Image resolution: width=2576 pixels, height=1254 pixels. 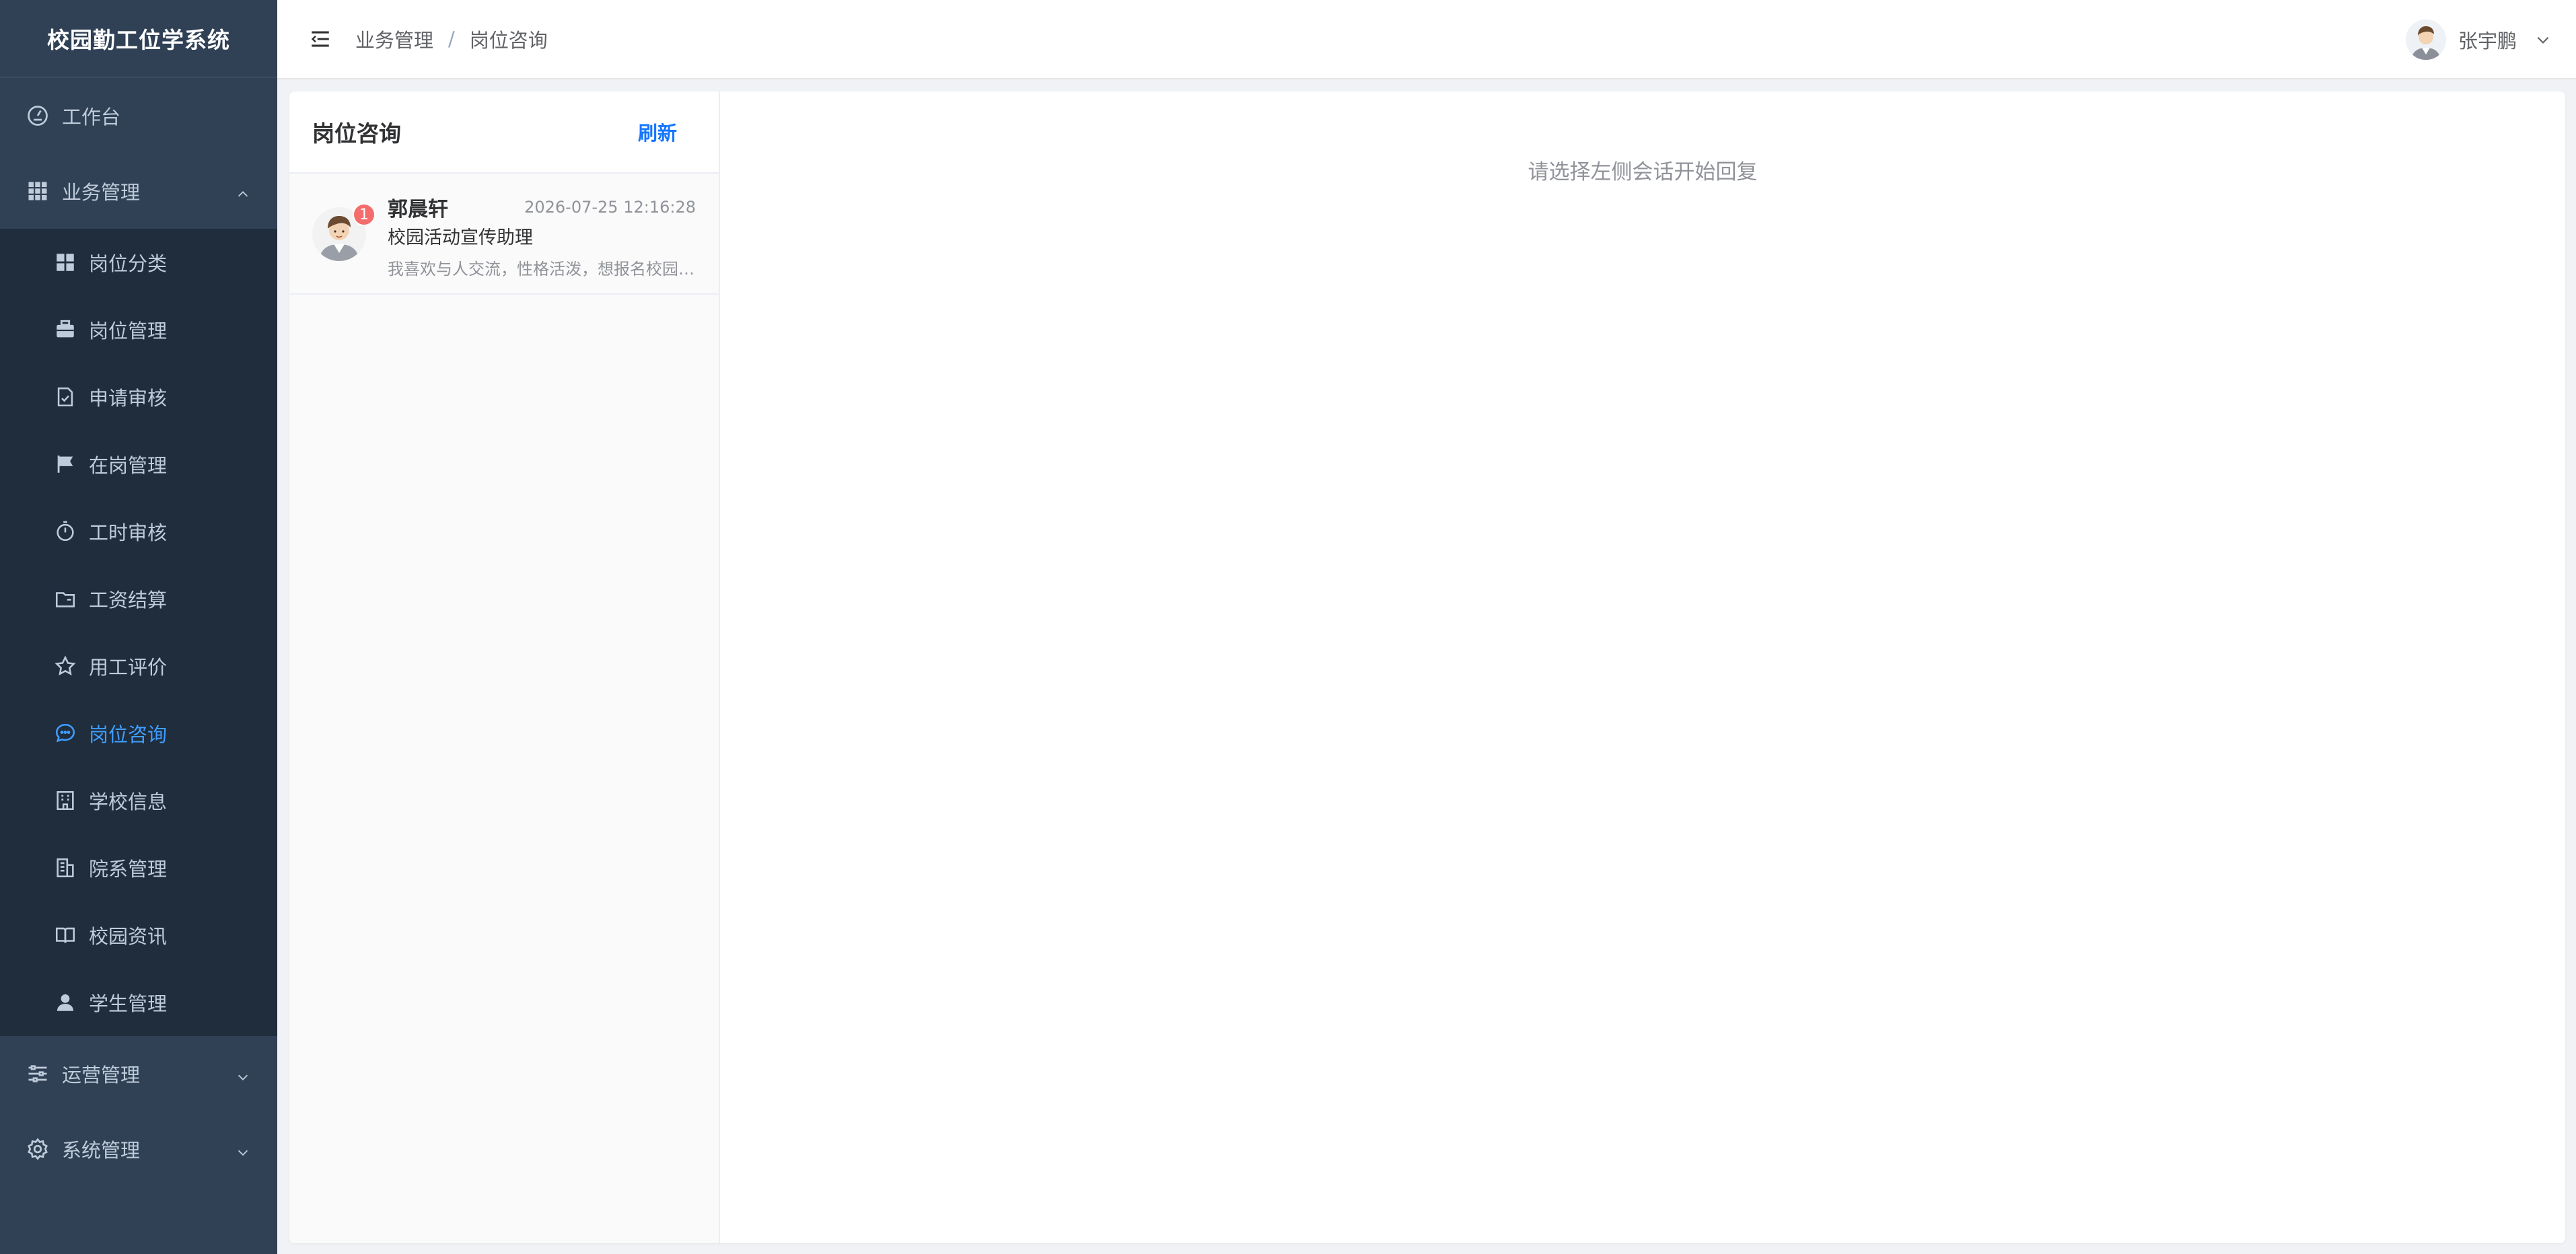 What do you see at coordinates (38, 1149) in the screenshot?
I see `settings-icon` at bounding box center [38, 1149].